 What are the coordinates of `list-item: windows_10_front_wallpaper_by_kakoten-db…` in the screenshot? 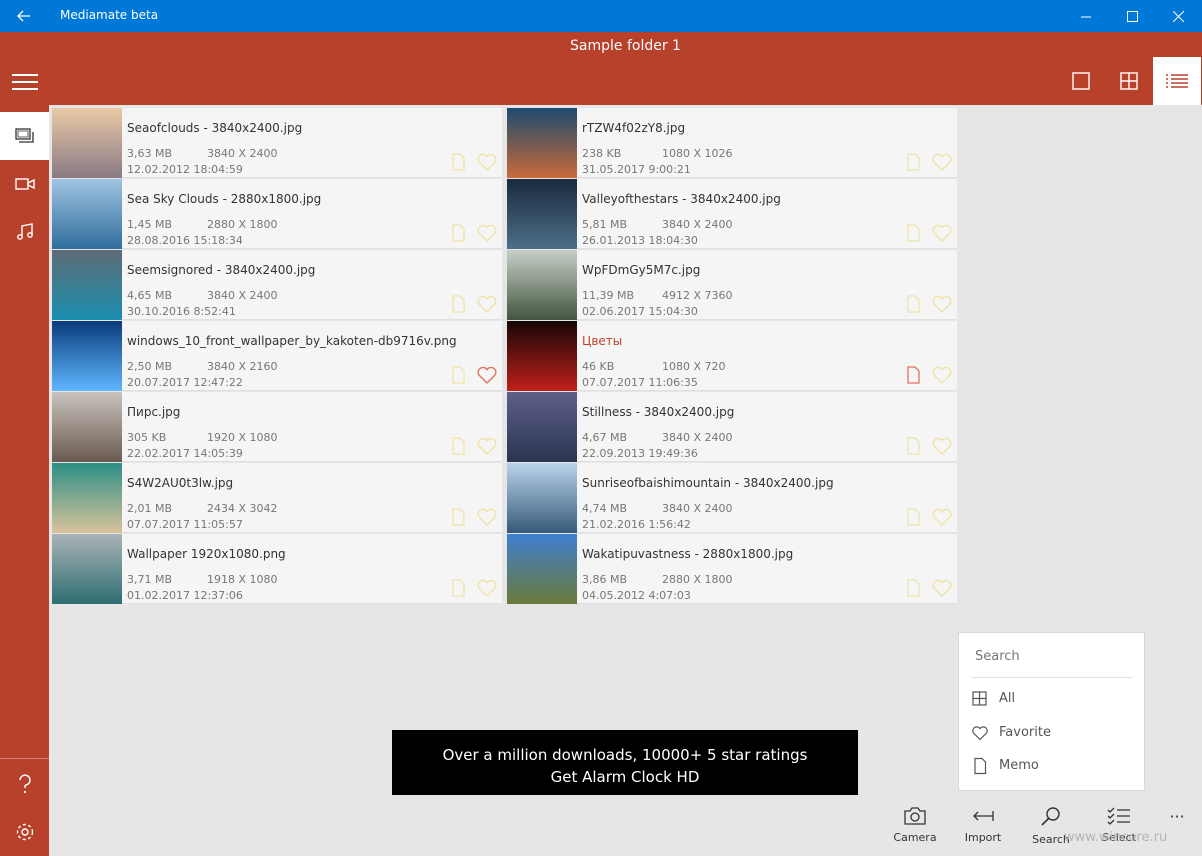 It's located at (277, 356).